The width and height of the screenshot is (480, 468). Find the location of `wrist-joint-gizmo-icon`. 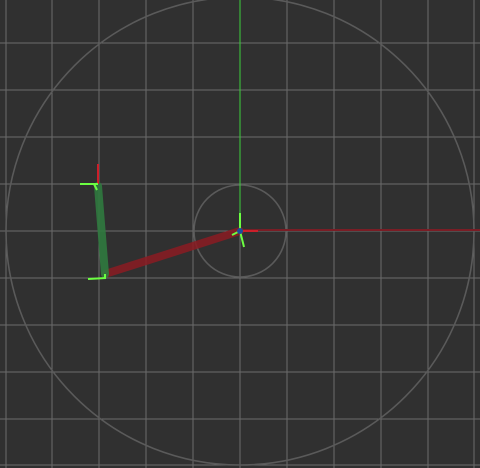

wrist-joint-gizmo-icon is located at coordinates (89, 177).